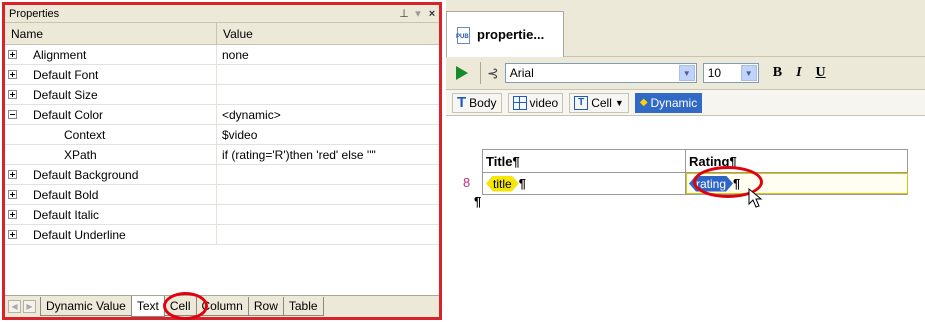  I want to click on properties-header: Name Value, so click(222, 34).